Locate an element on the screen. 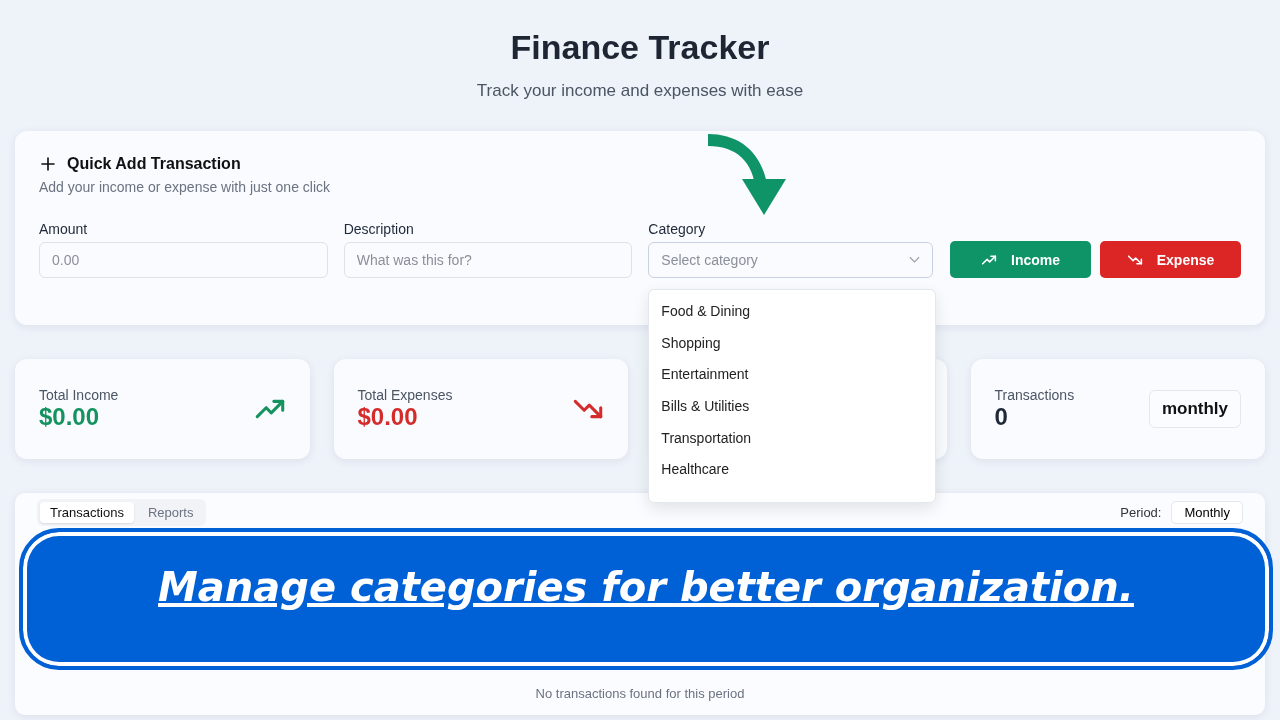 This screenshot has width=1280, height=720. plus-icon is located at coordinates (48, 164).